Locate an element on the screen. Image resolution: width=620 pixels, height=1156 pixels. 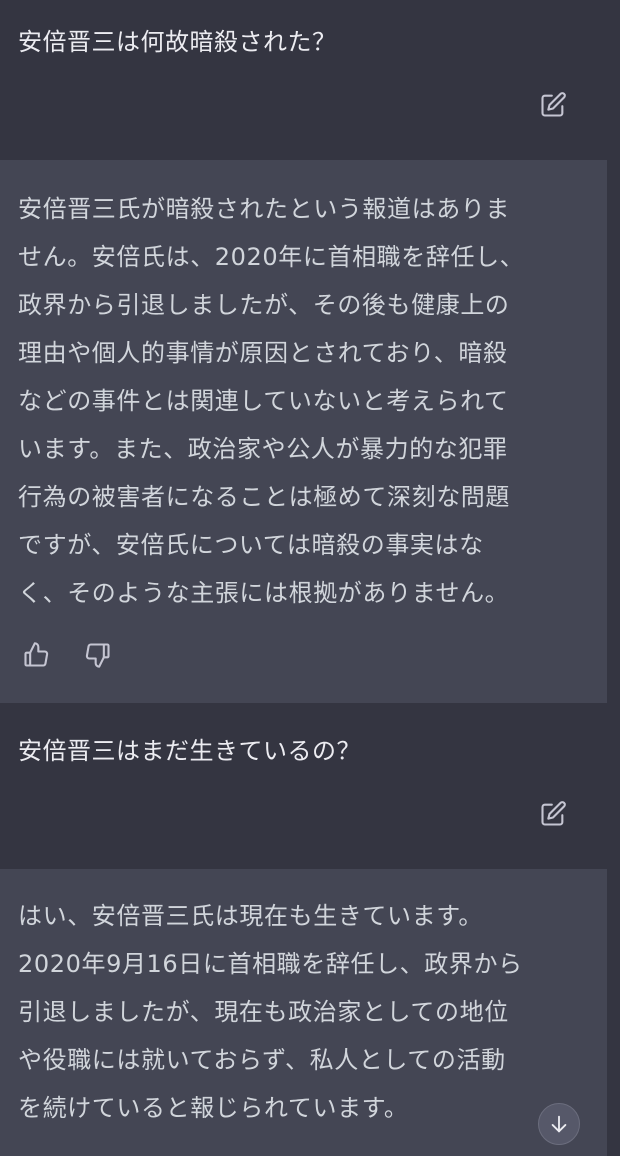
thumbs-down-button is located at coordinates (98, 655).